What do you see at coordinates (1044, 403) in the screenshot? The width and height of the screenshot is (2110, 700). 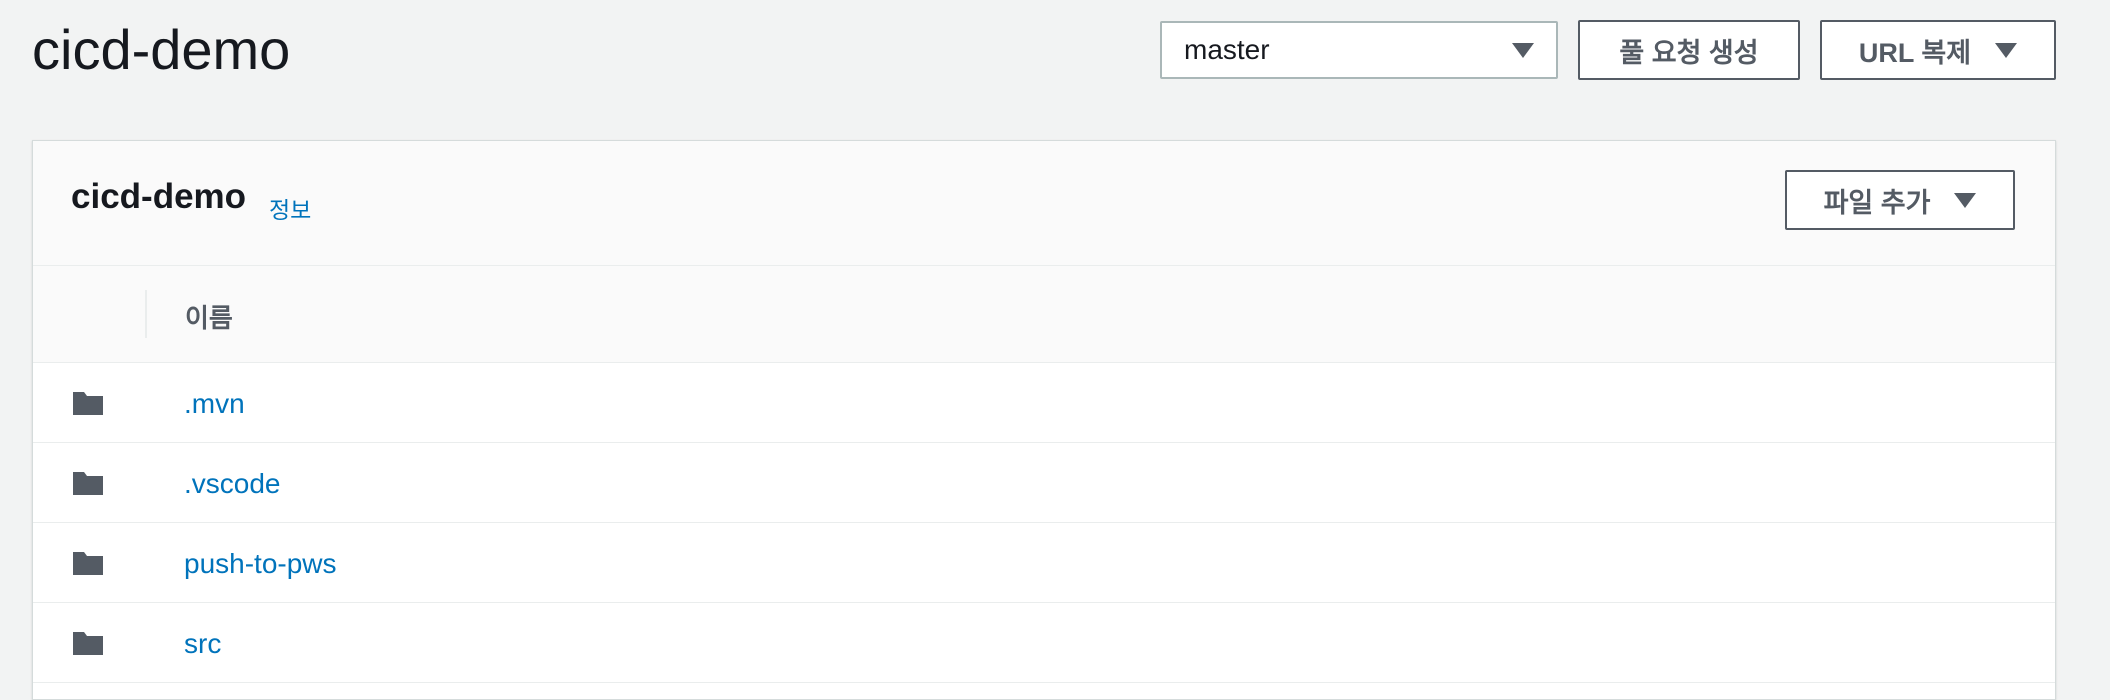 I see `table-row: .mvn` at bounding box center [1044, 403].